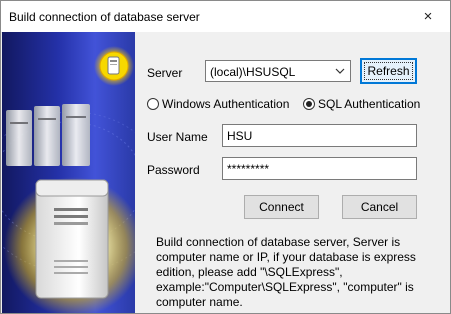  What do you see at coordinates (225, 17) in the screenshot?
I see `title-bar: Build connection of database server ×` at bounding box center [225, 17].